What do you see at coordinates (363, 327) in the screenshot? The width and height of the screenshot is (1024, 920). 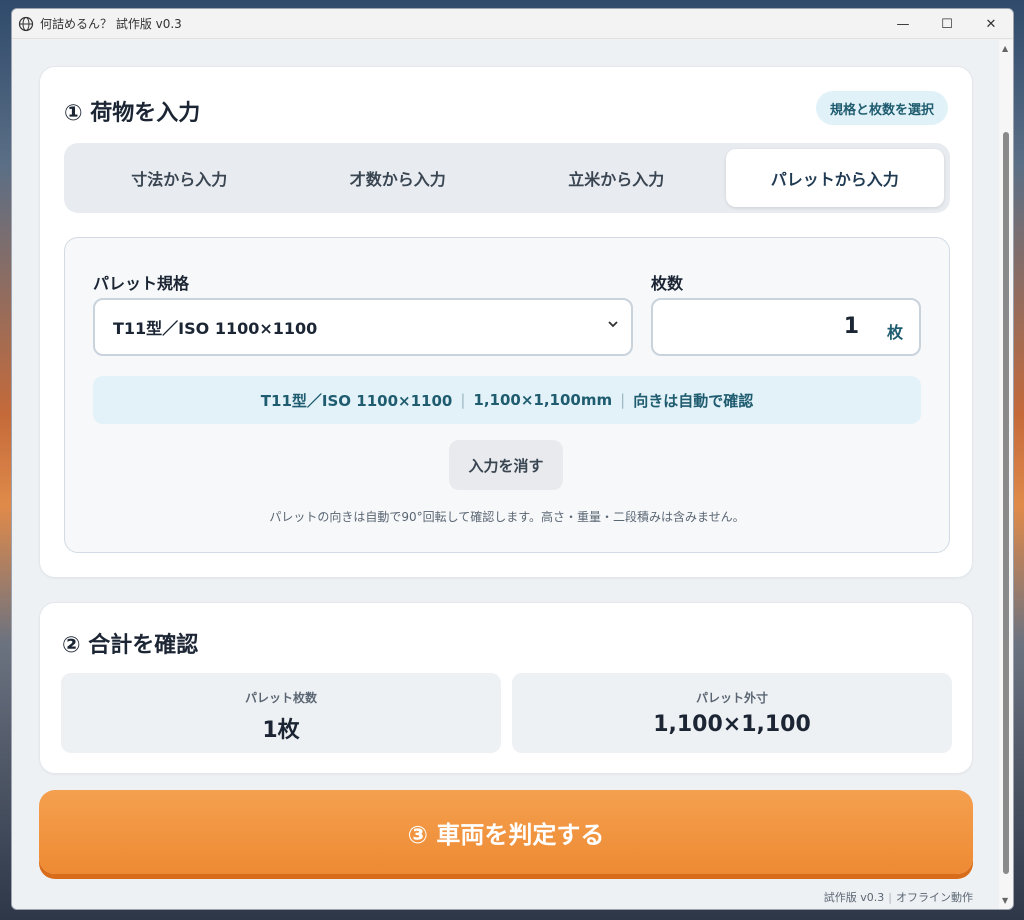 I see `pallet-spec-select: T11型／ISO 1100×1100` at bounding box center [363, 327].